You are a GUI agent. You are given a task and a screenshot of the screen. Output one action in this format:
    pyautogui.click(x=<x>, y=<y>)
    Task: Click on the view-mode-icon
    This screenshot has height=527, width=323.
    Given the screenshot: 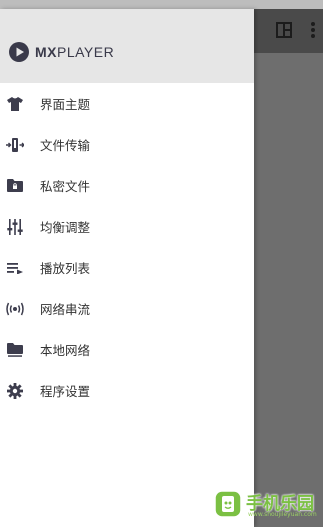 What is the action you would take?
    pyautogui.click(x=284, y=30)
    